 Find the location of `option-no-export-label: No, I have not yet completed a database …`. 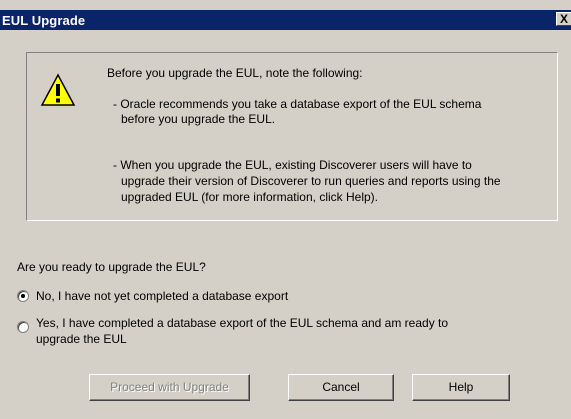

option-no-export-label: No, I have not yet completed a database … is located at coordinates (162, 296).